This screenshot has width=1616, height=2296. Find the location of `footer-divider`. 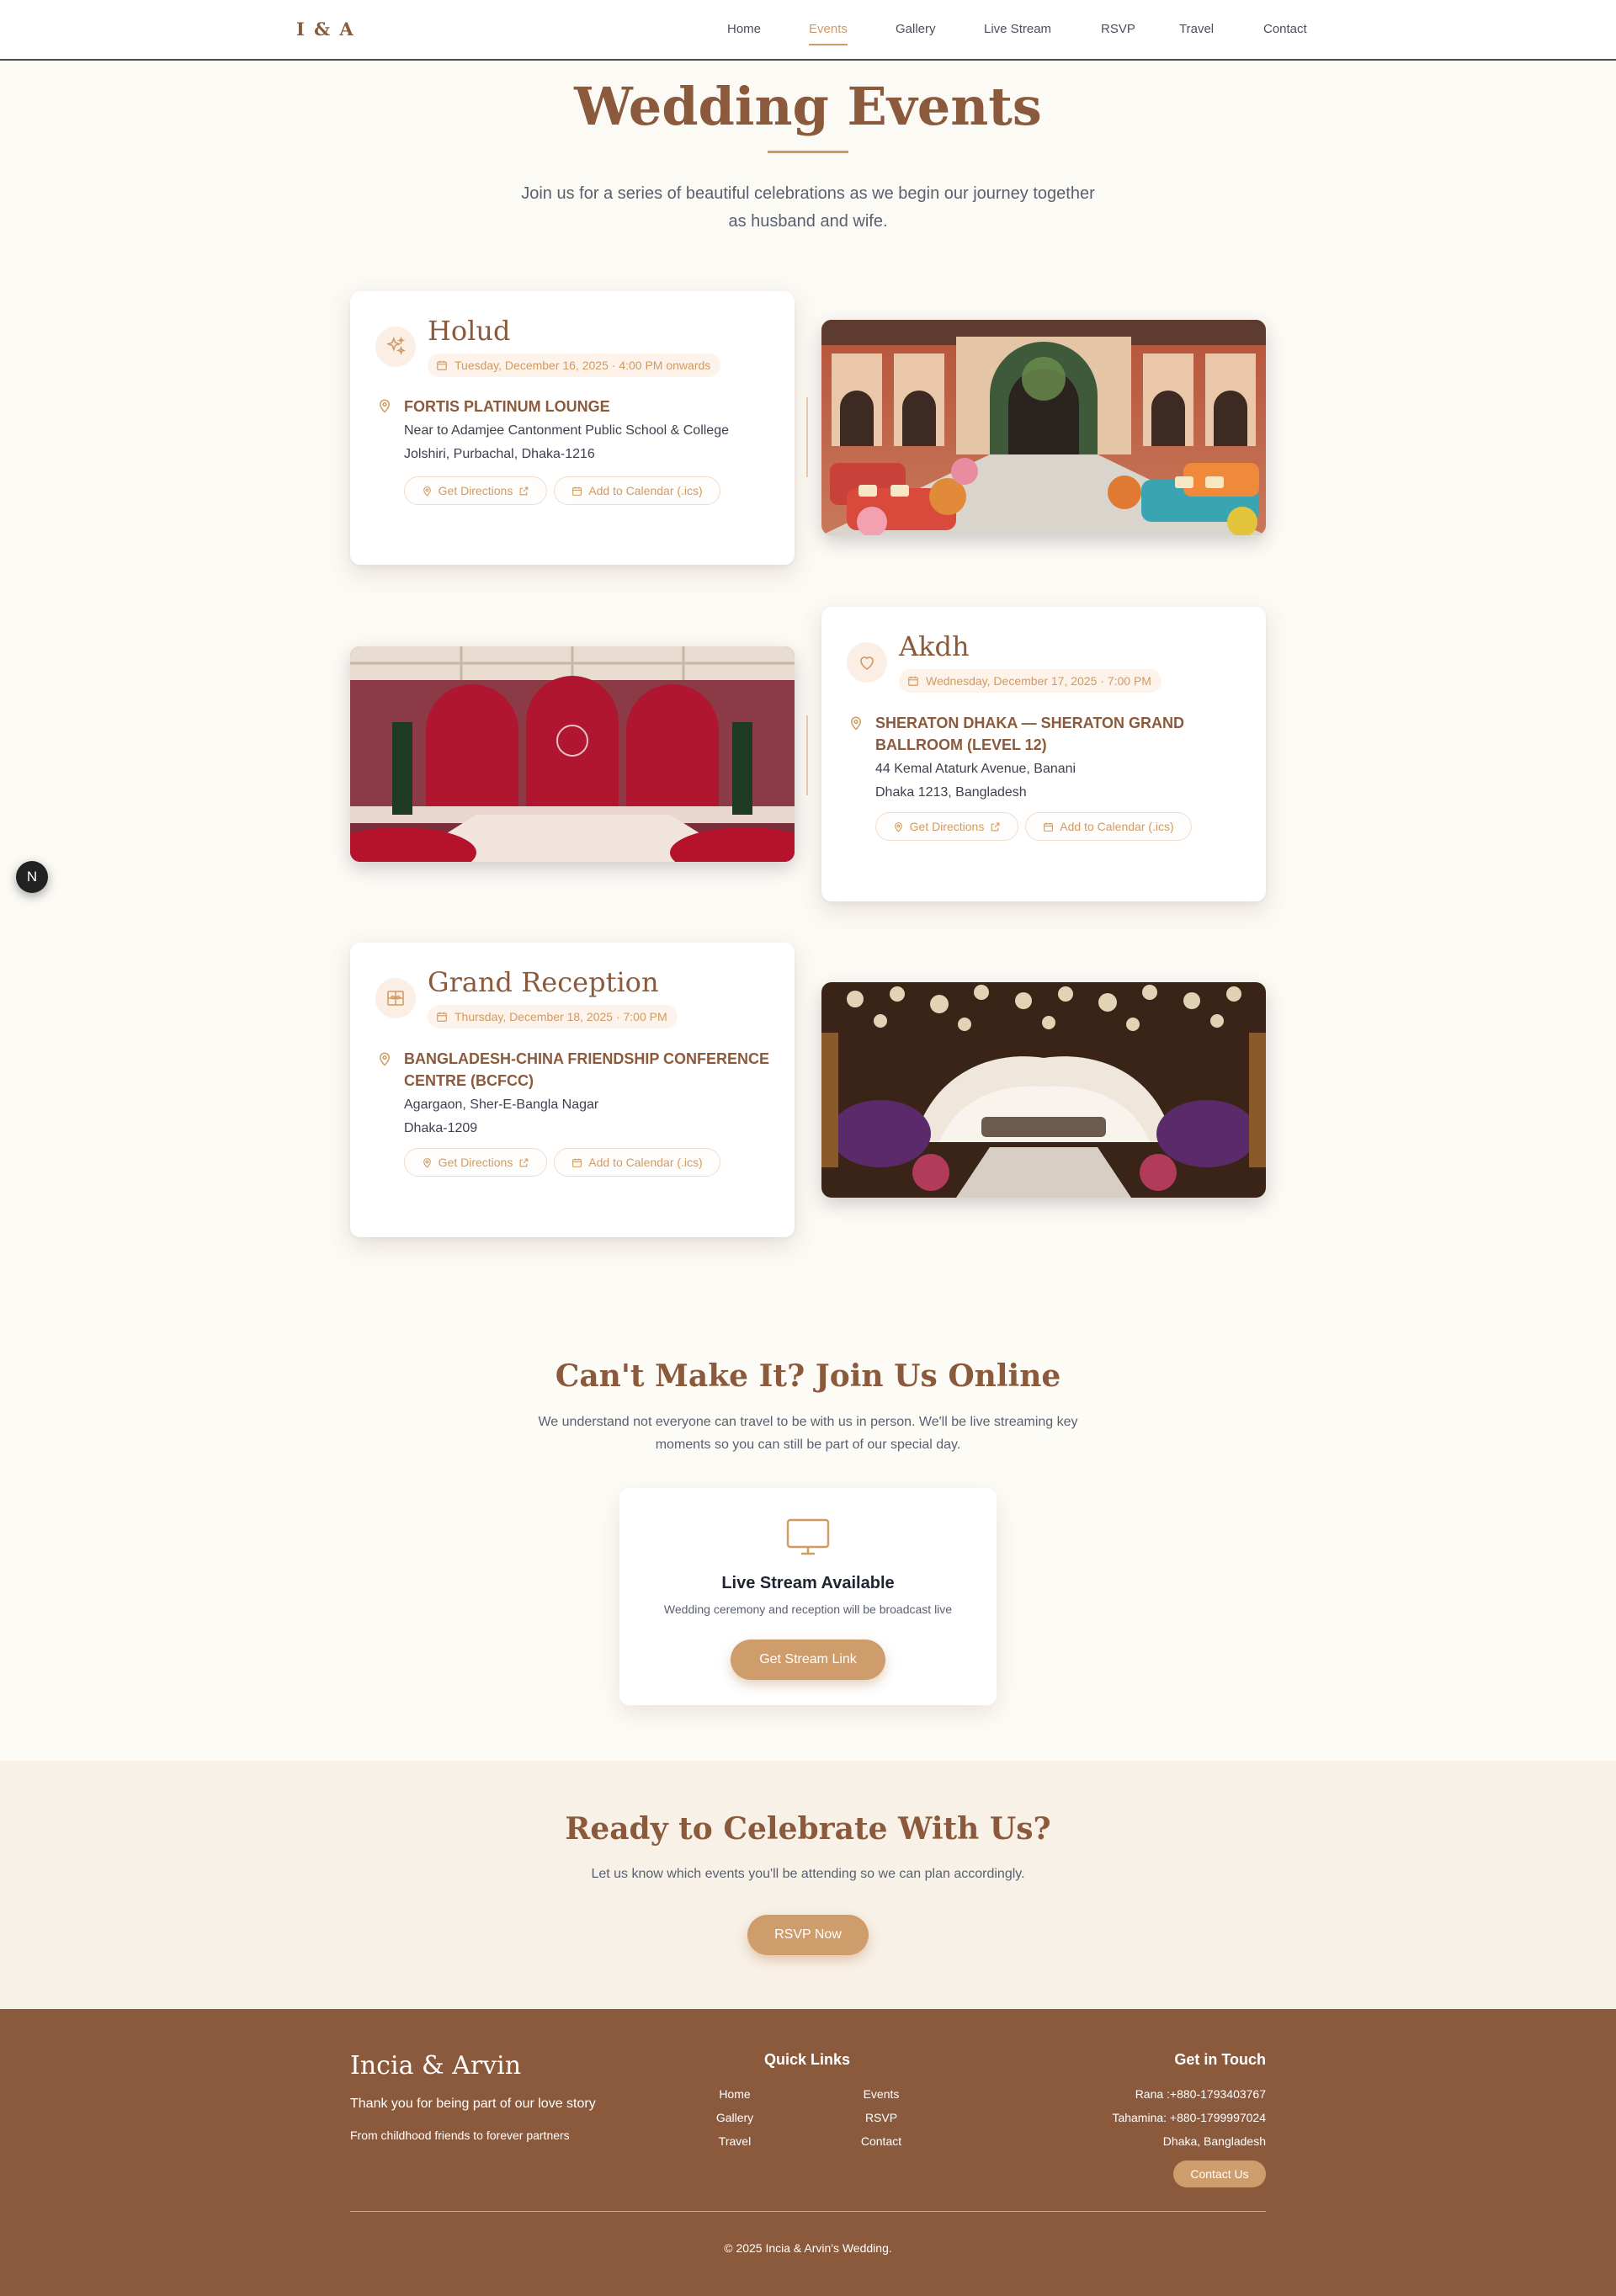

footer-divider is located at coordinates (808, 2211).